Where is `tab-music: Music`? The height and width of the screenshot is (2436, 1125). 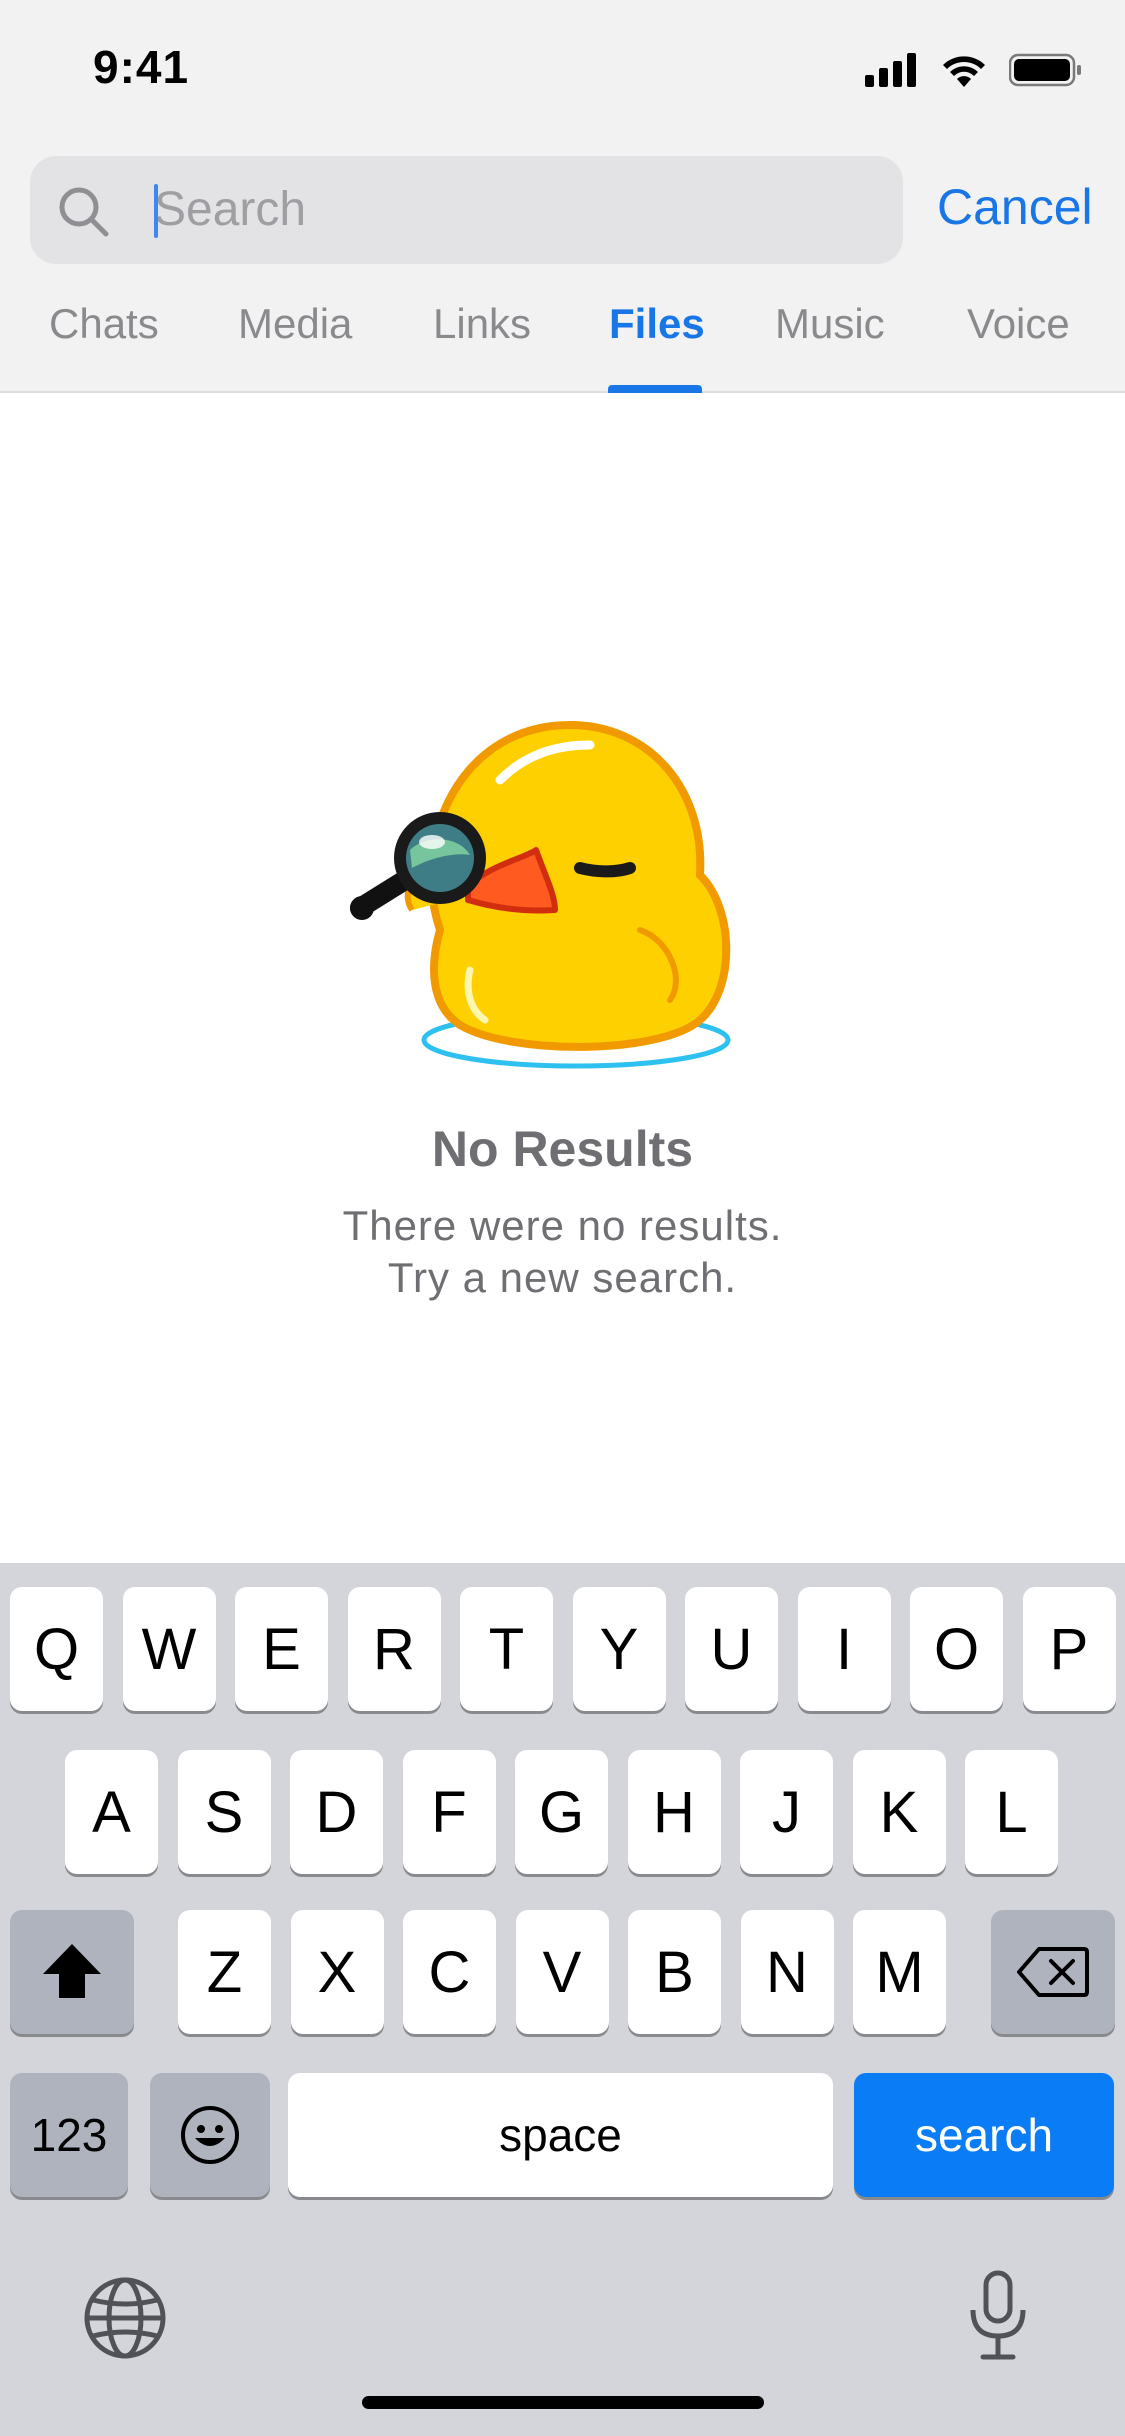 tab-music: Music is located at coordinates (830, 324).